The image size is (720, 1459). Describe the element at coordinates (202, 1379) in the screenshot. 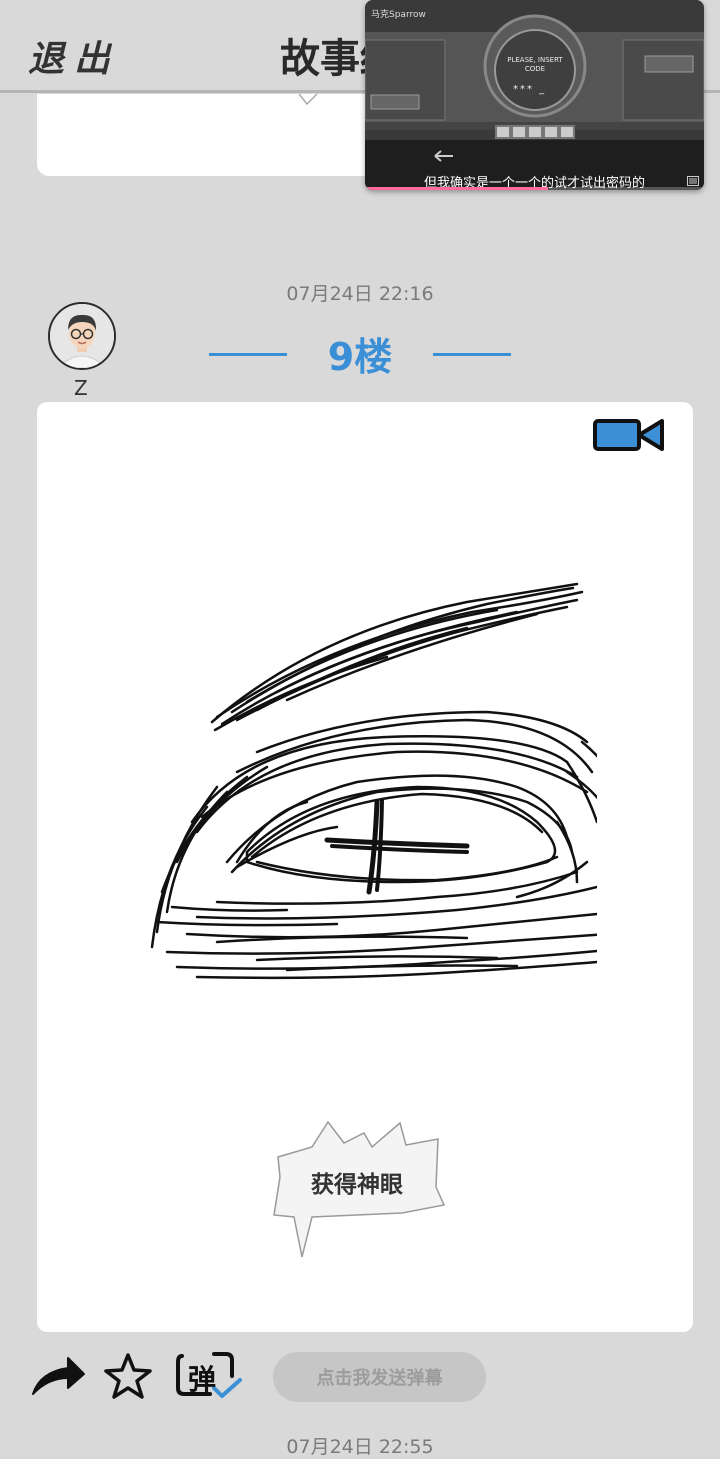

I see `danmaku-char: 弹` at that location.